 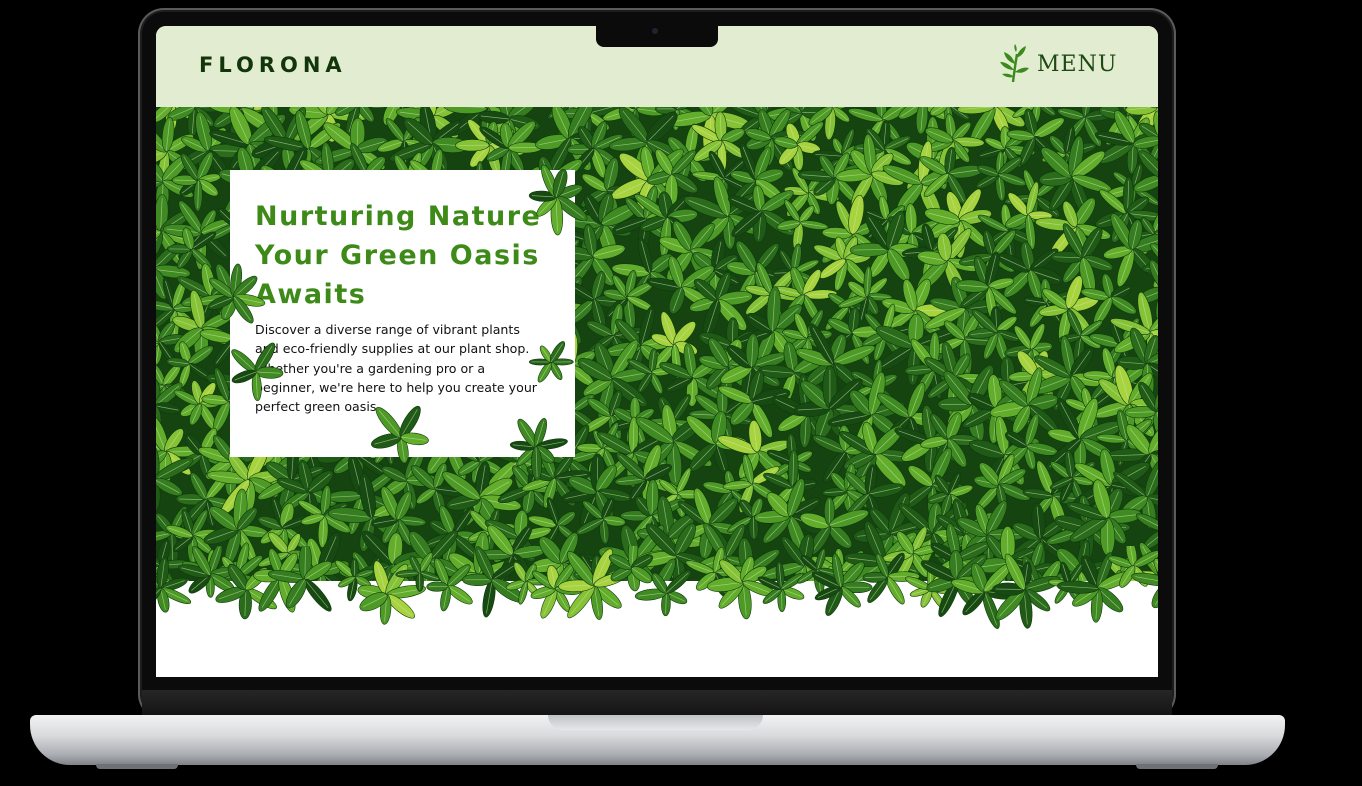 What do you see at coordinates (397, 255) in the screenshot?
I see `hero-title-line: Your Green Oasis` at bounding box center [397, 255].